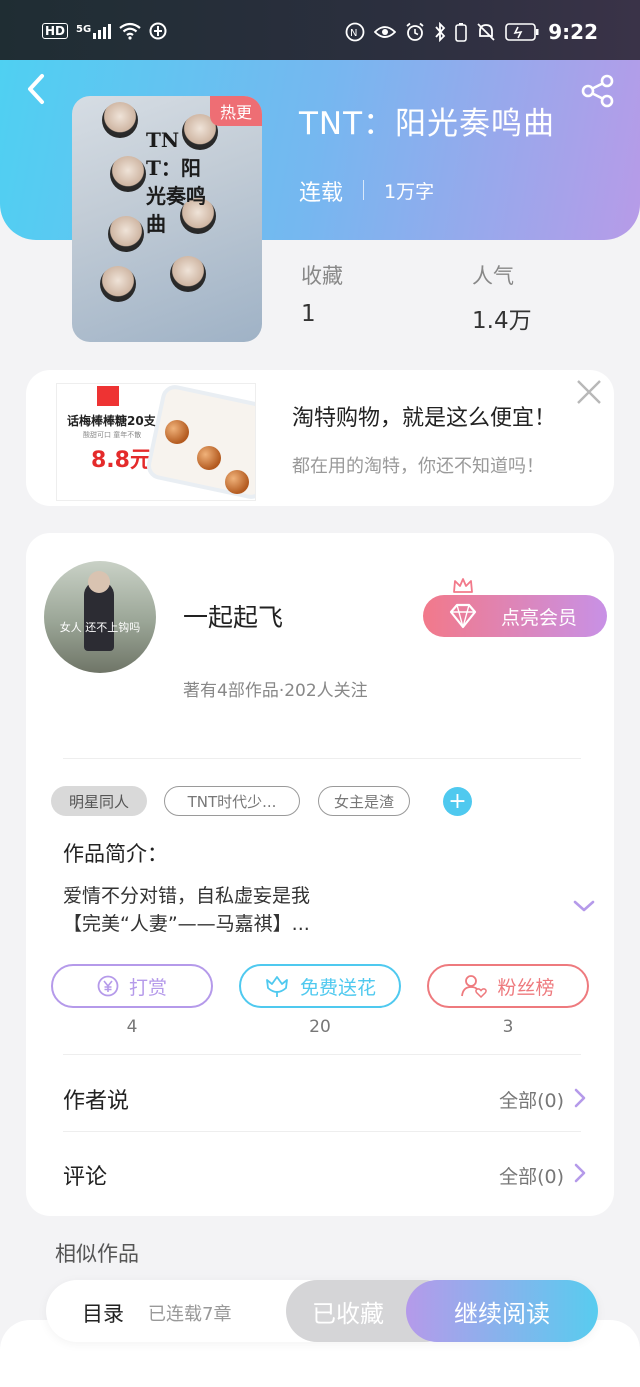 Image resolution: width=640 pixels, height=1387 pixels. I want to click on send-flower-button: 免费送花, so click(320, 986).